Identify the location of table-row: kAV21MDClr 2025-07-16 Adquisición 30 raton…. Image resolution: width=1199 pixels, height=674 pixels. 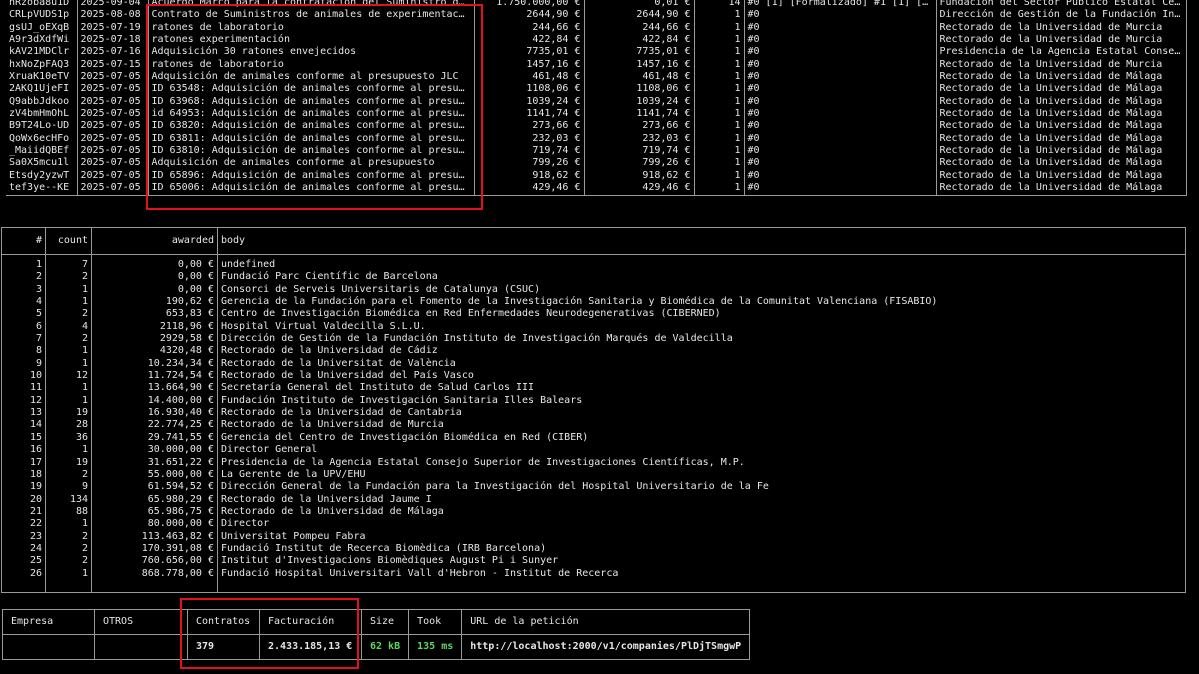
(596, 52).